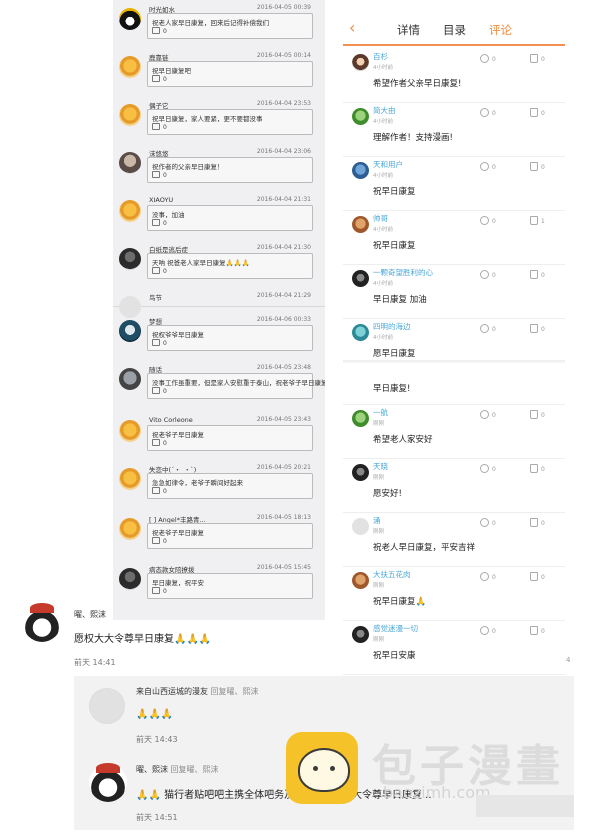 This screenshot has height=838, width=599. Describe the element at coordinates (171, 71) in the screenshot. I see `comment-text: 祝早日康复吧` at that location.